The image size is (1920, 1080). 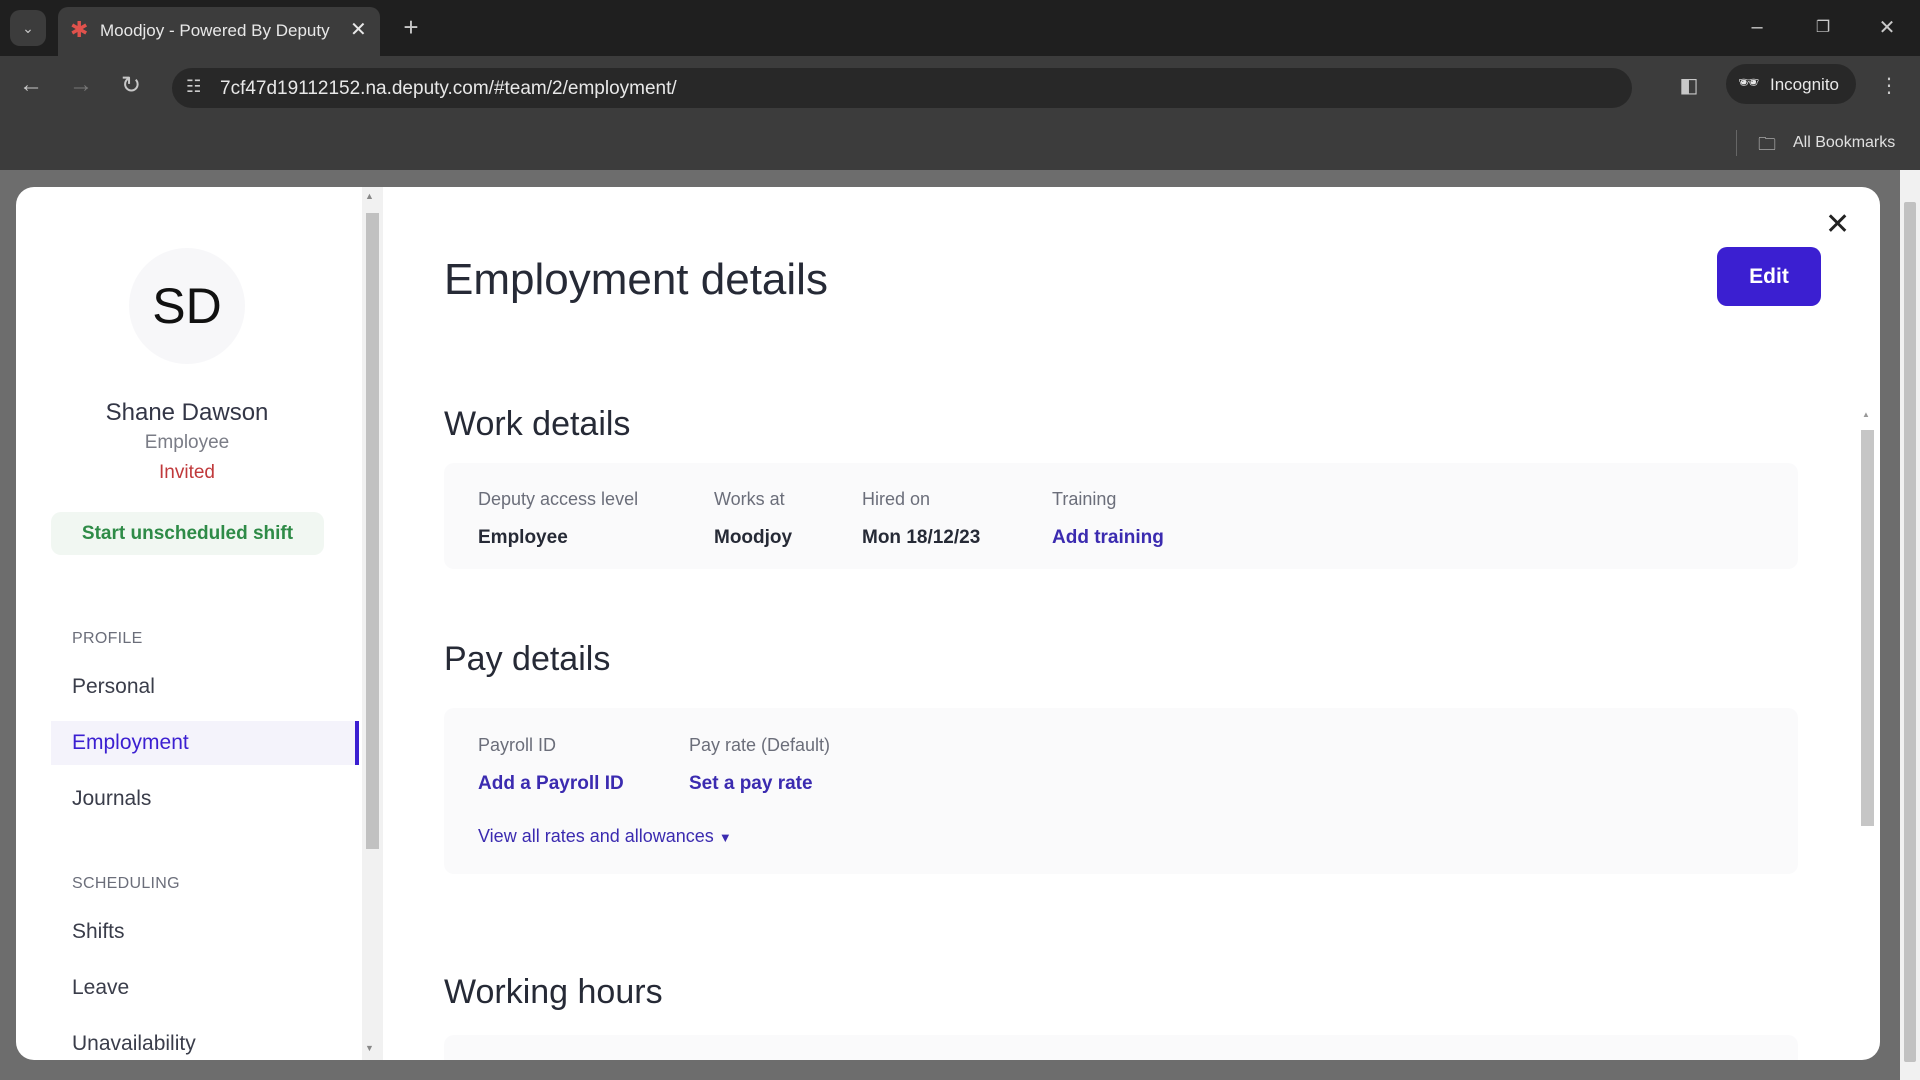 What do you see at coordinates (113, 687) in the screenshot?
I see `sidebar-item-personal: Personal` at bounding box center [113, 687].